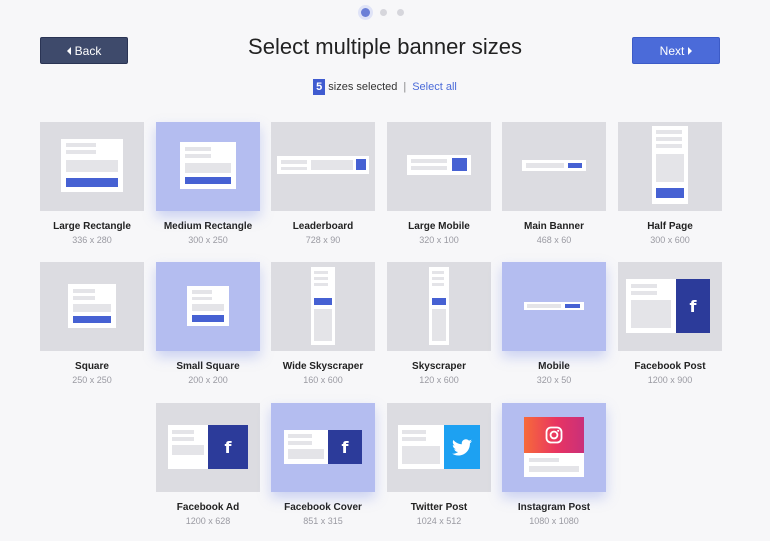  I want to click on banner-size: 320 x 50, so click(554, 380).